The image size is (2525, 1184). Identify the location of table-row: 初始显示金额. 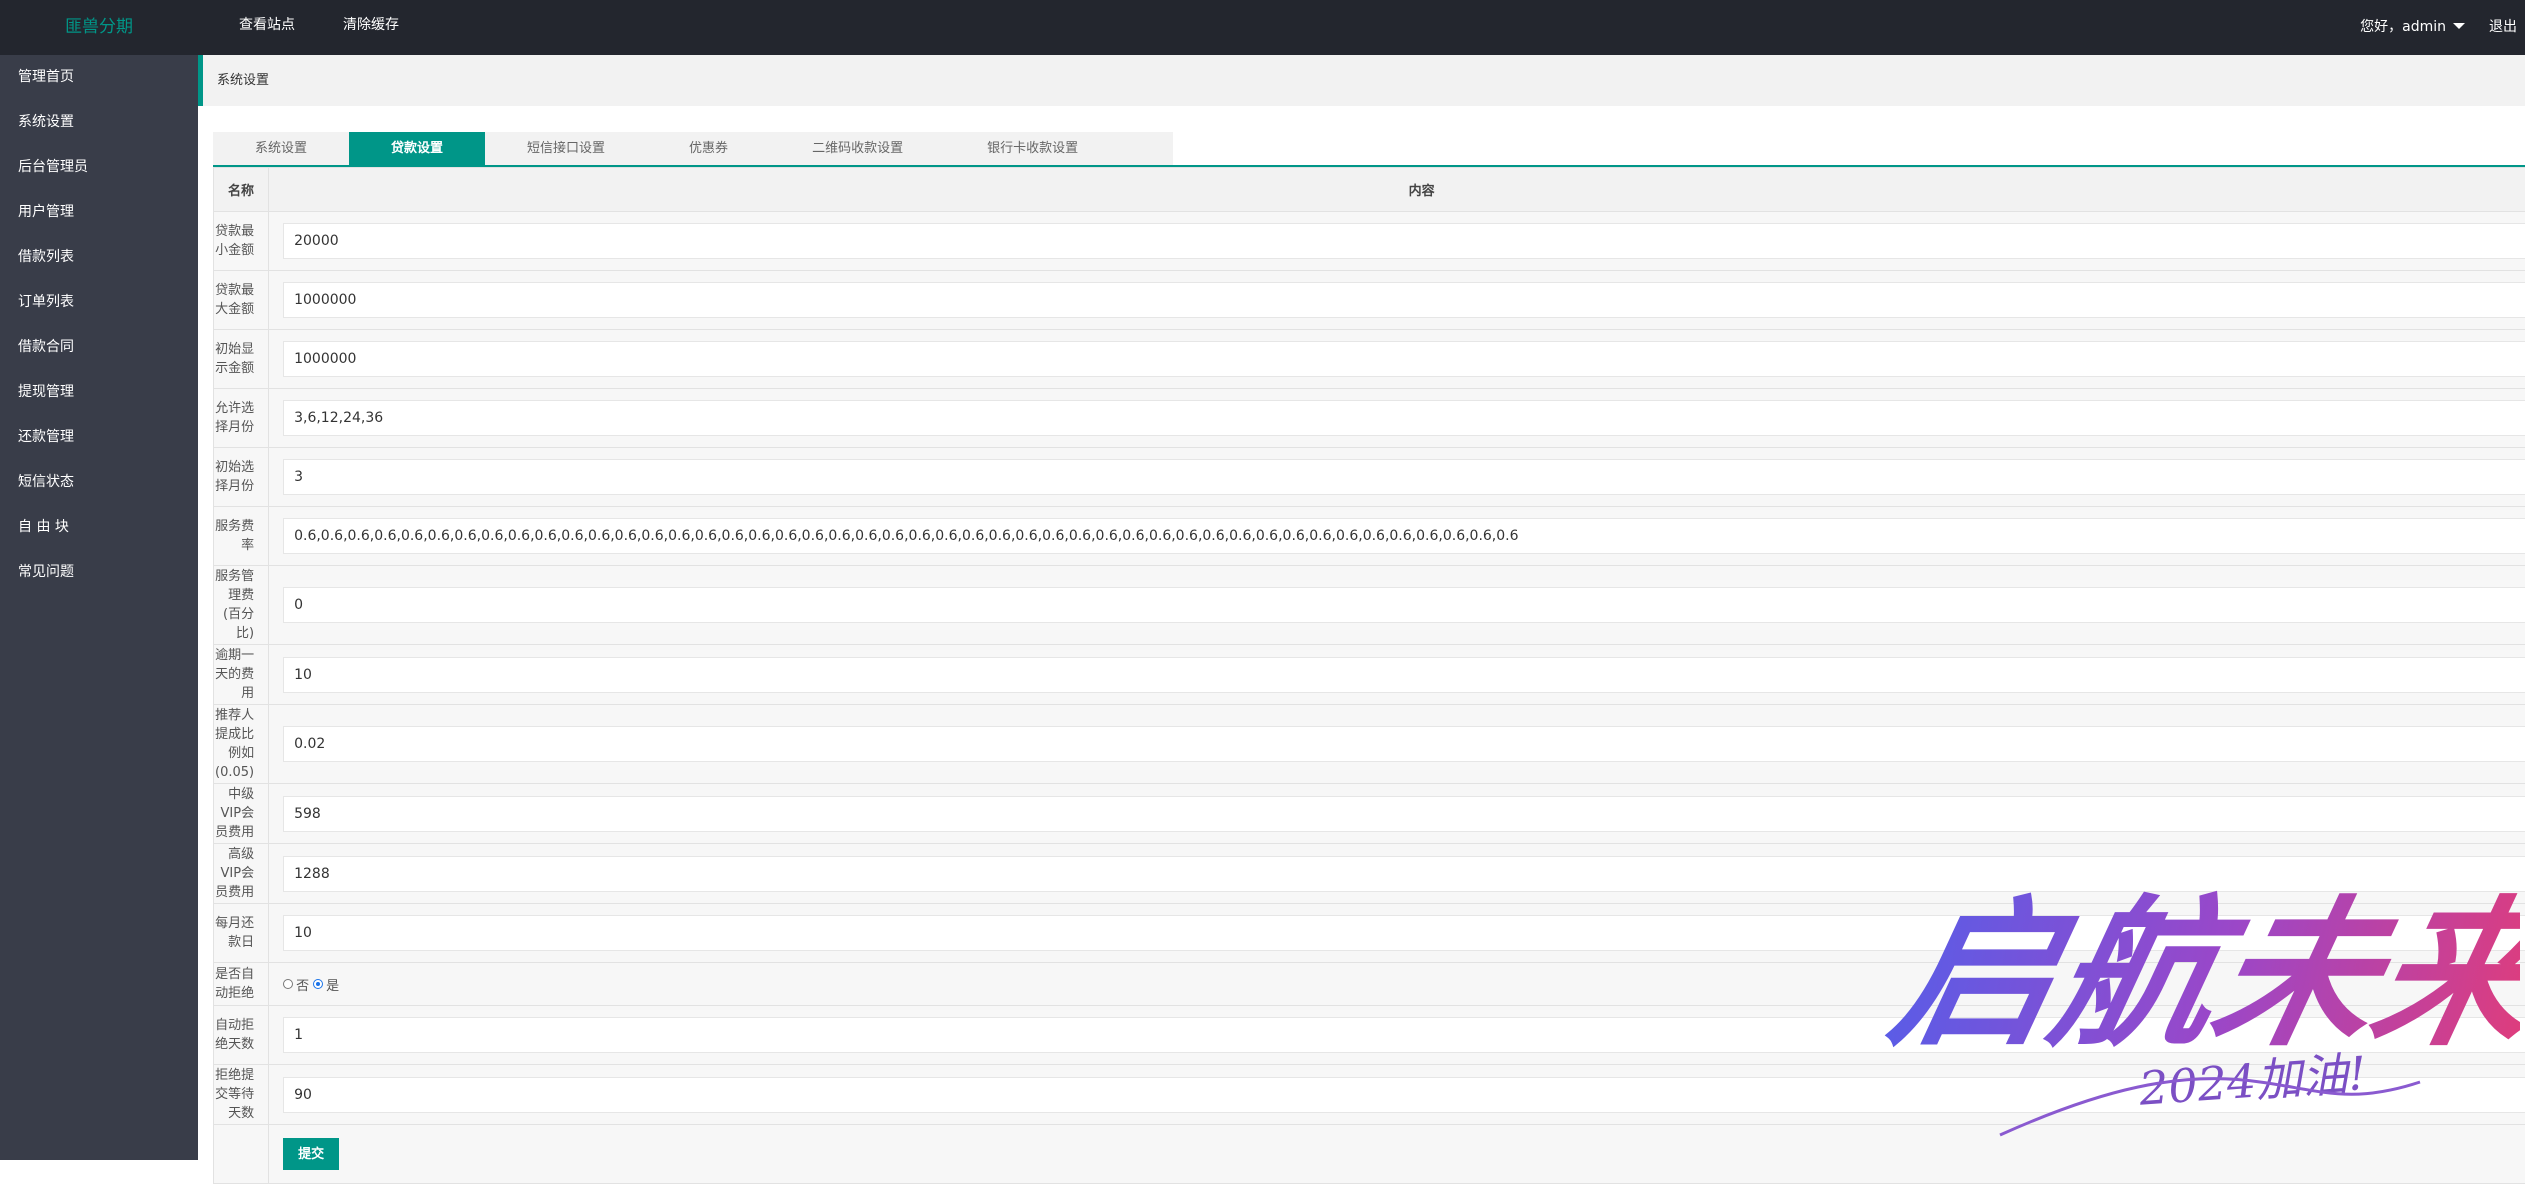
(1369, 359).